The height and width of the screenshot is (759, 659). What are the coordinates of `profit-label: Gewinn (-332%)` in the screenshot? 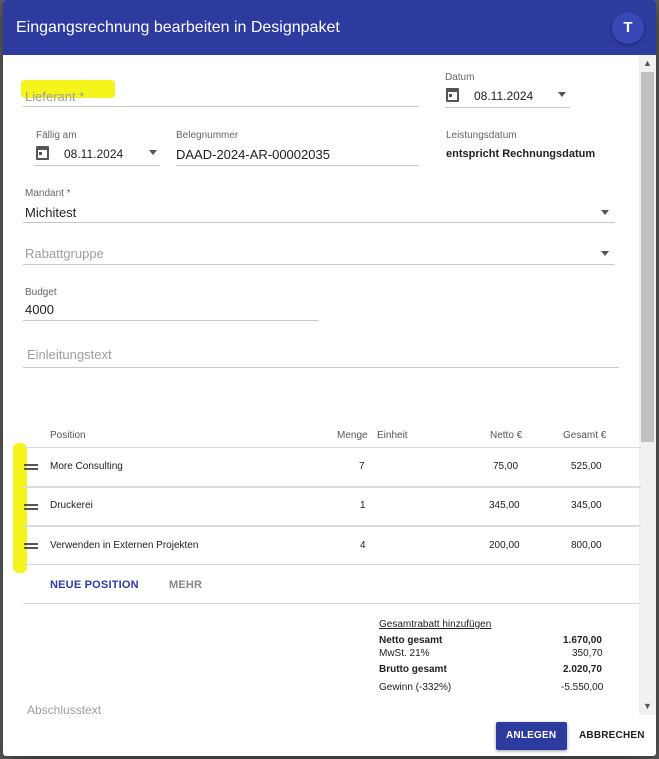 It's located at (415, 687).